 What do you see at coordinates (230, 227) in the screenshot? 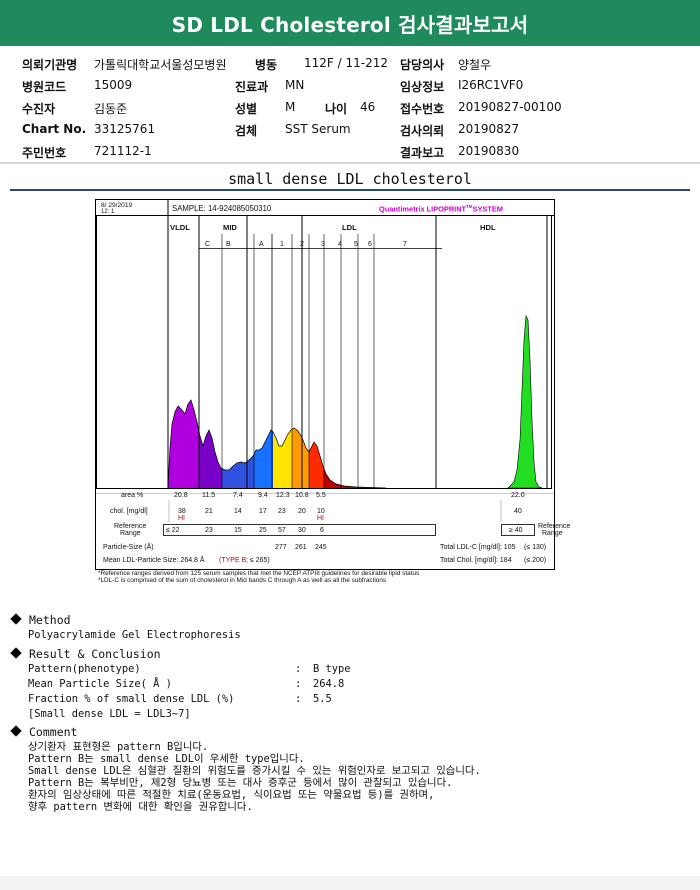
I see `group-mid: MID` at bounding box center [230, 227].